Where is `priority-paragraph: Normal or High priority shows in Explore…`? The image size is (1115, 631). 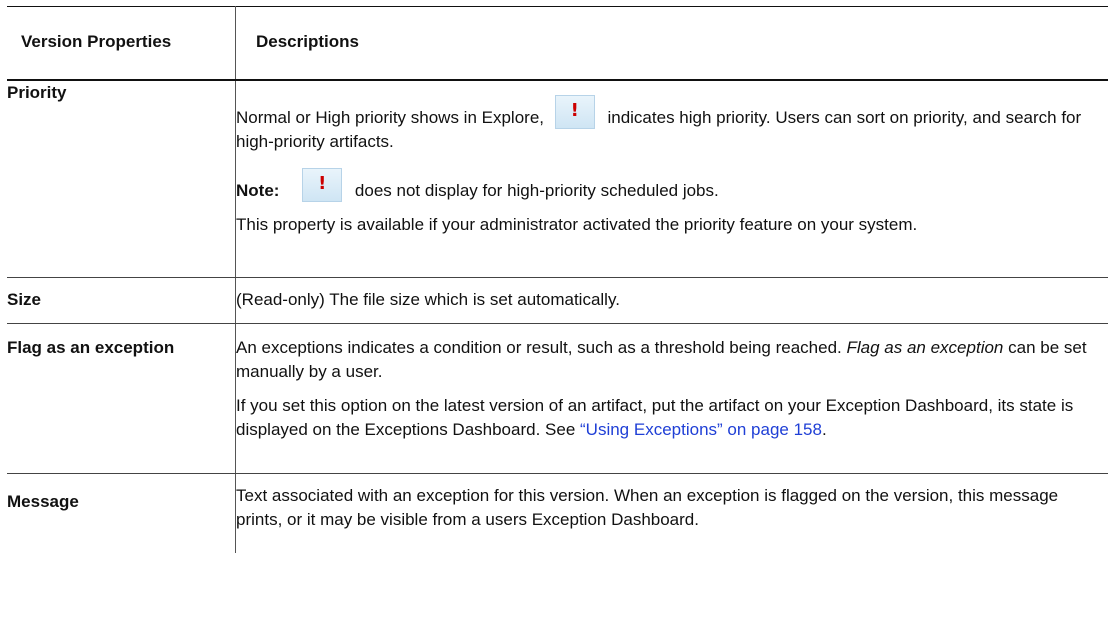 priority-paragraph: Normal or High priority shows in Explore… is located at coordinates (672, 124).